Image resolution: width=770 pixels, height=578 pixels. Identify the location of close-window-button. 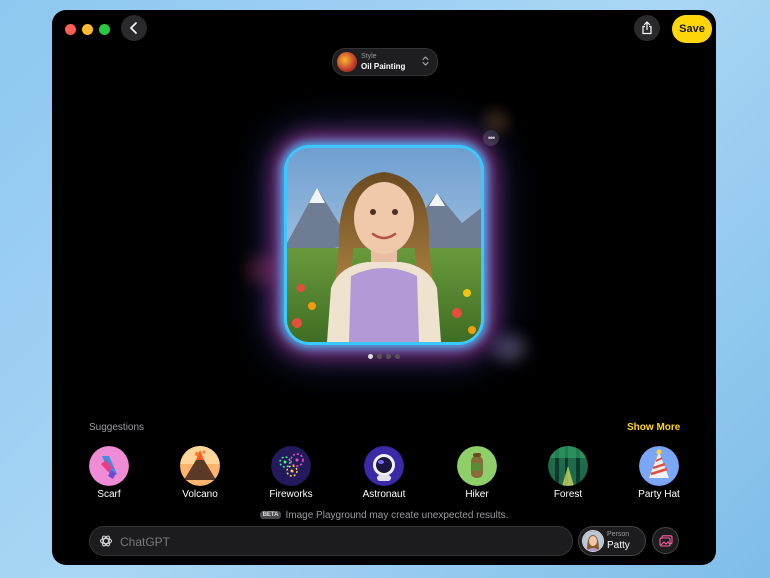
(70, 29).